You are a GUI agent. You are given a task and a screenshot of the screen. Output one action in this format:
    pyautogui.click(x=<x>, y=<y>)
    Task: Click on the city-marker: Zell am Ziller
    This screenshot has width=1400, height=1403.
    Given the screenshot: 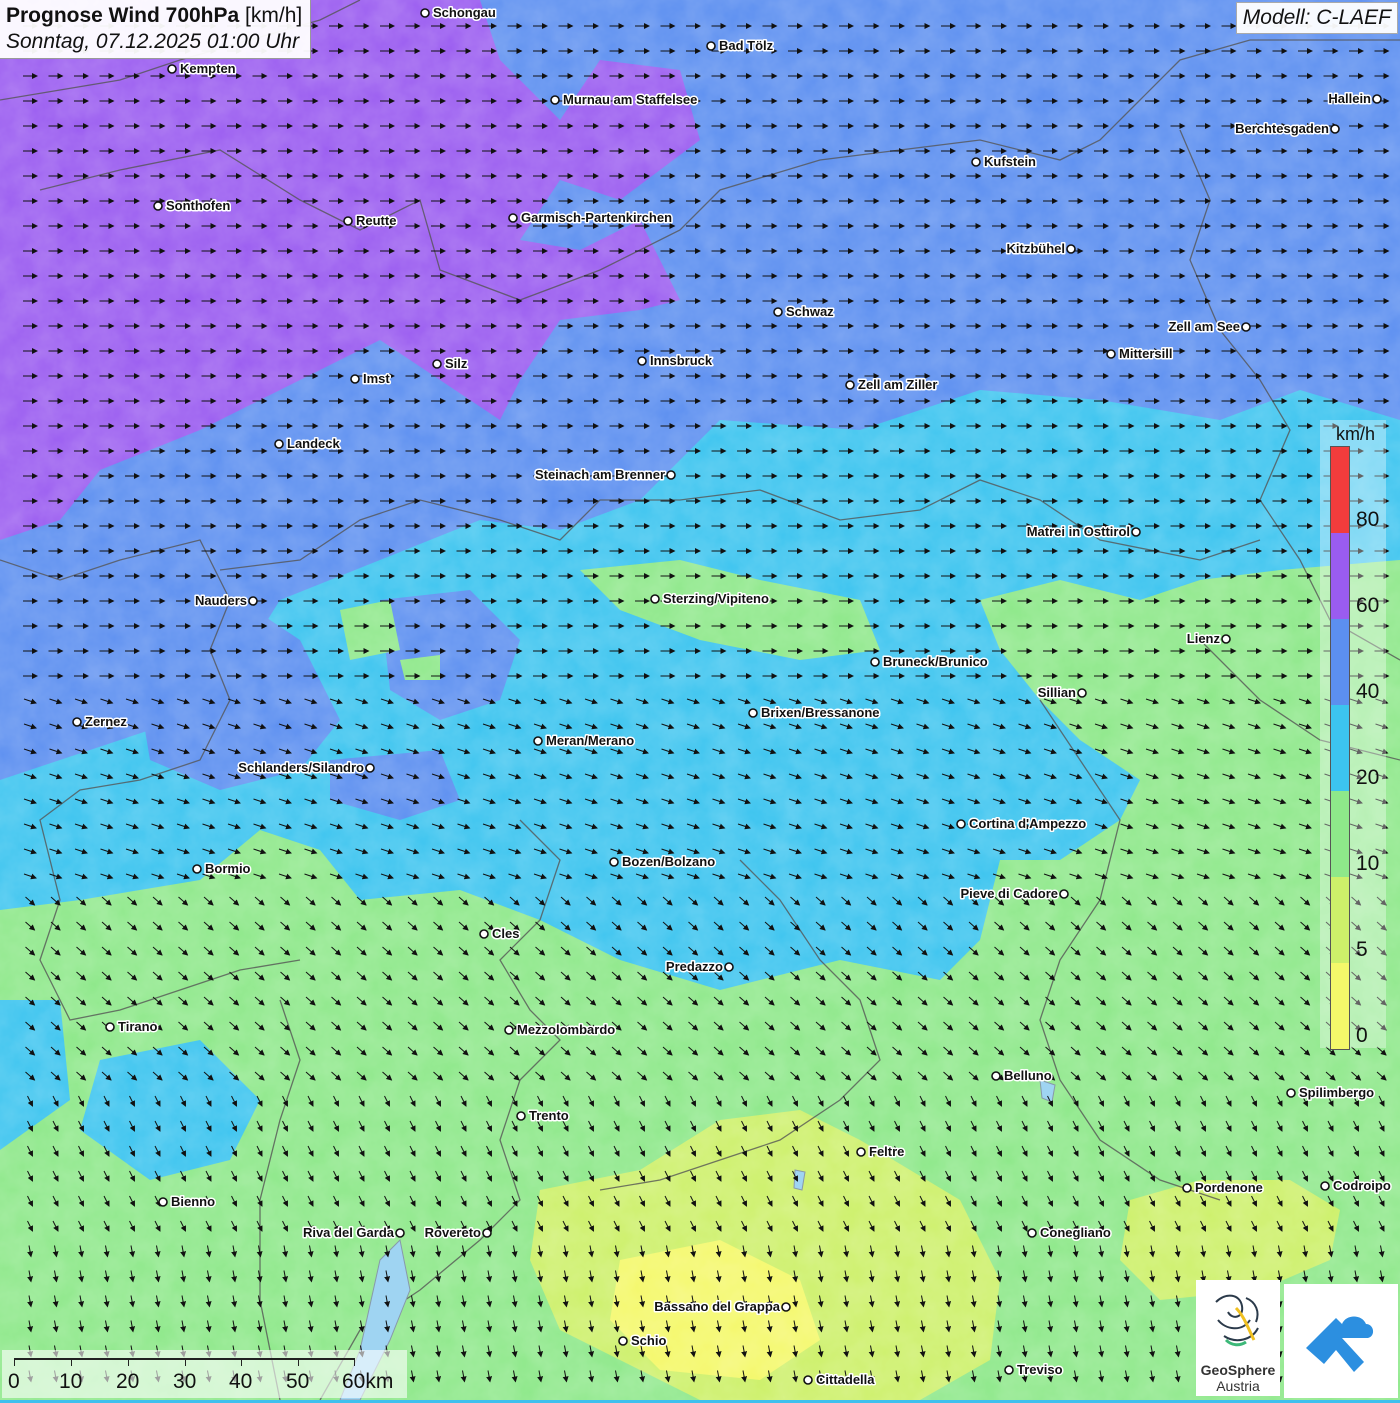 What is the action you would take?
    pyautogui.click(x=892, y=385)
    